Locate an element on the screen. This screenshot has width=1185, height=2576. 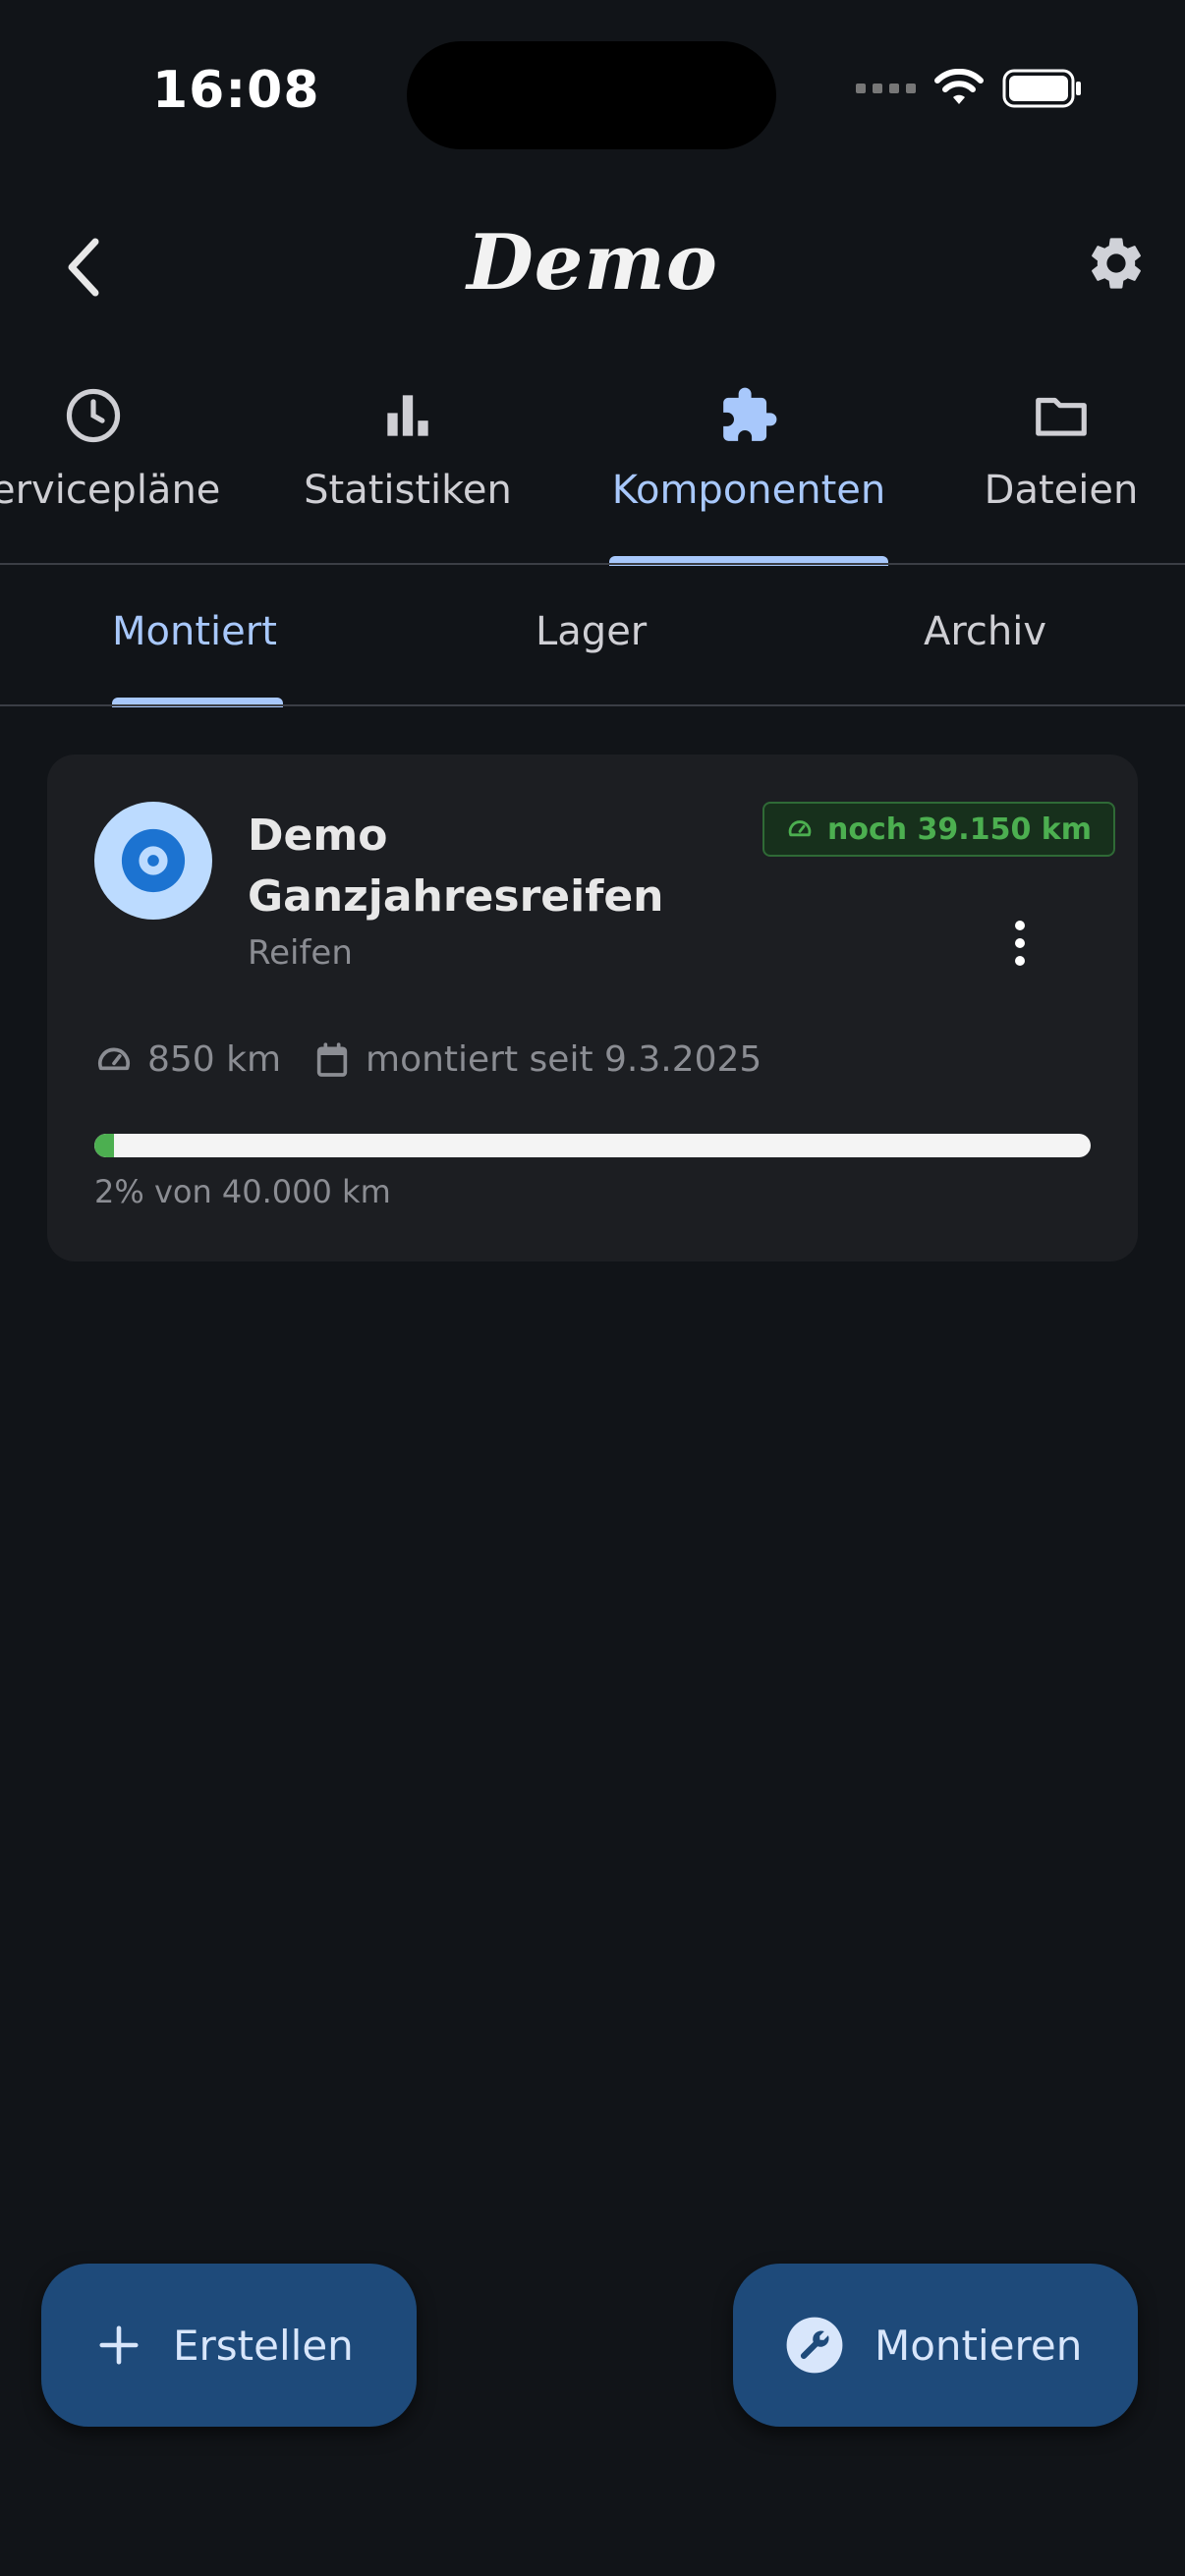
wear-progress-bar is located at coordinates (592, 1145).